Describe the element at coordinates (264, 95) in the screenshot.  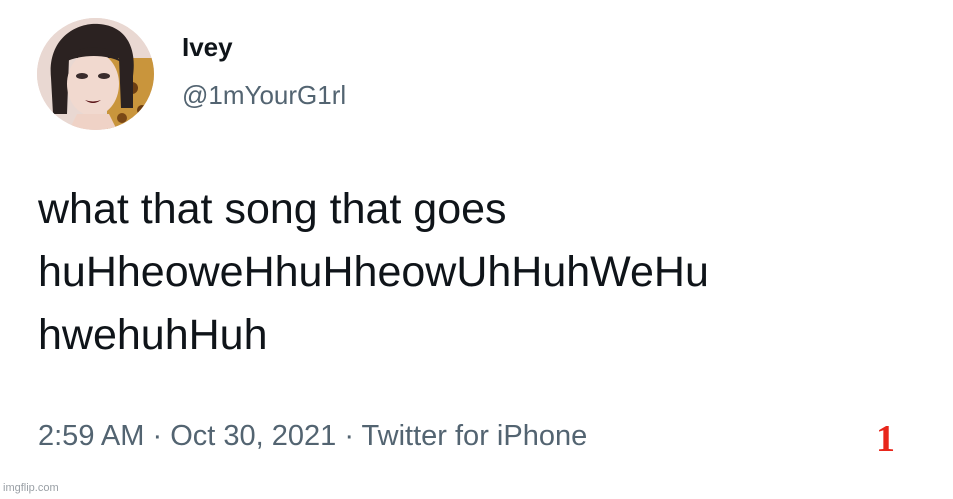
I see `user-handle: @1mYourG1rl` at that location.